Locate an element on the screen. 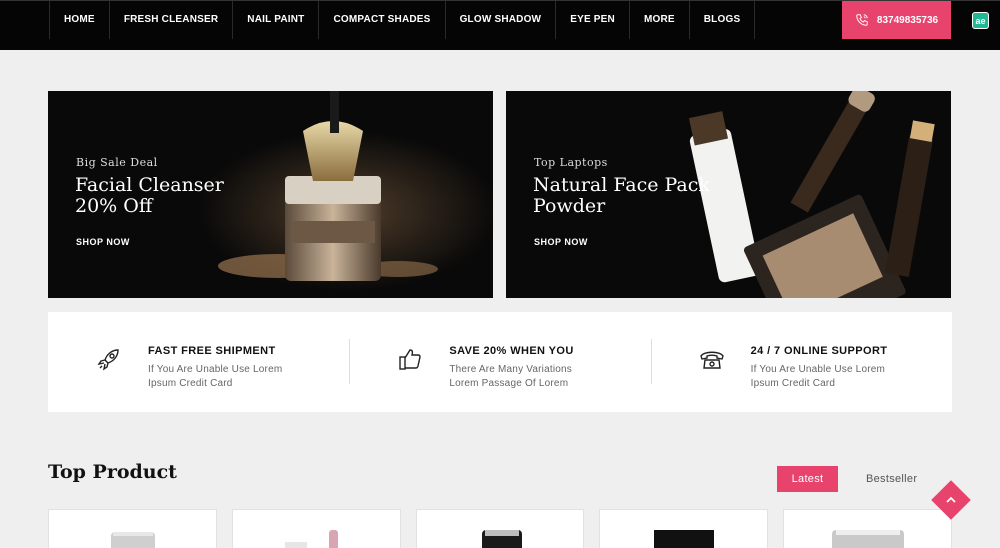  banner-title: Facial Cleanser 20% Off is located at coordinates (190, 196).